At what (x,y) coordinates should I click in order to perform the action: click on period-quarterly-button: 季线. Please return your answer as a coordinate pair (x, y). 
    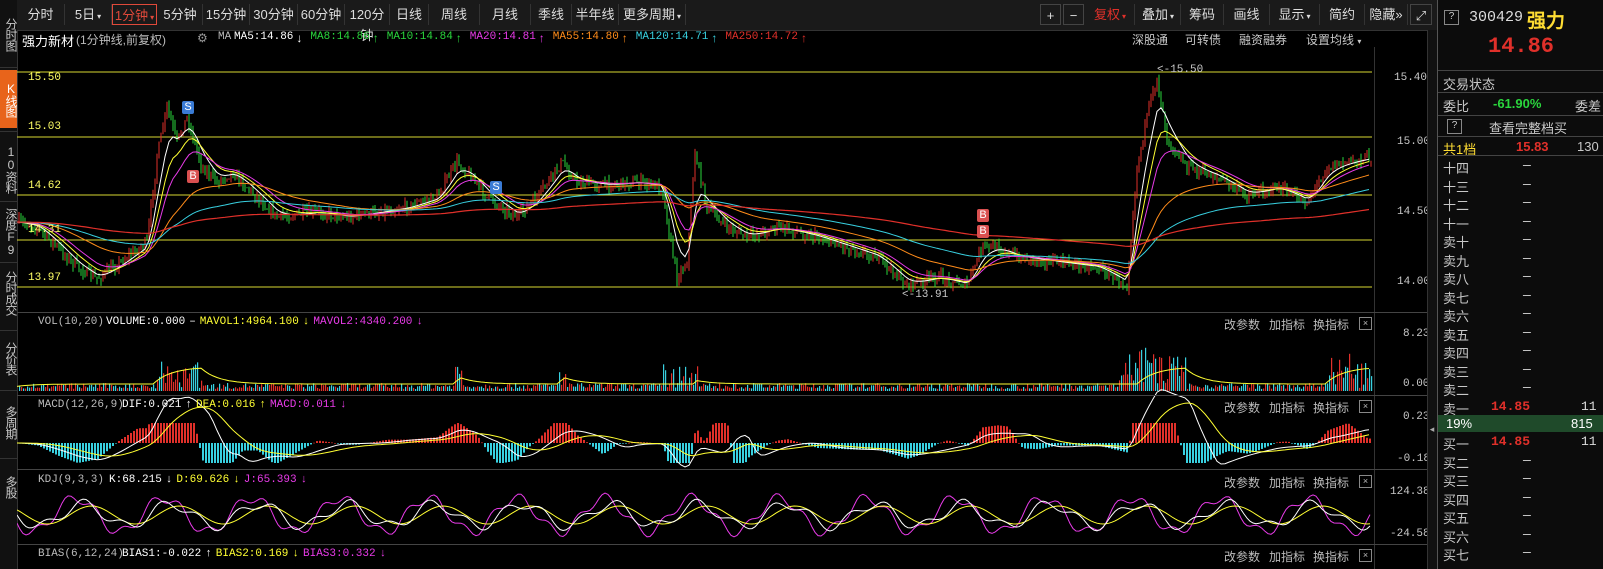
    Looking at the image, I should click on (551, 14).